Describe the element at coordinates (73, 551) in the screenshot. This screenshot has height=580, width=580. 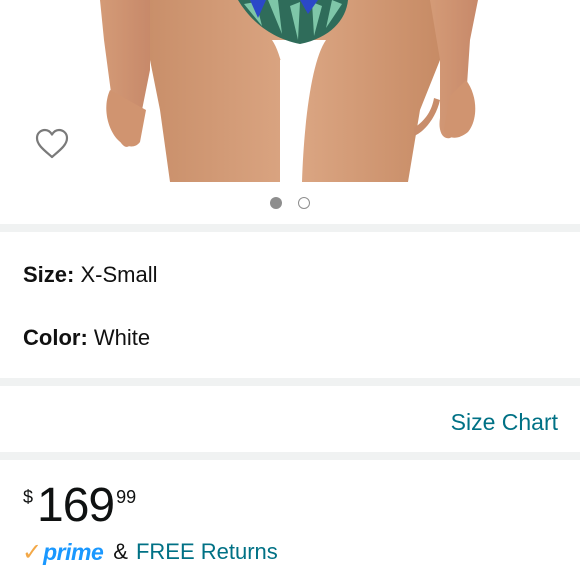
I see `prime-logo: prime` at that location.